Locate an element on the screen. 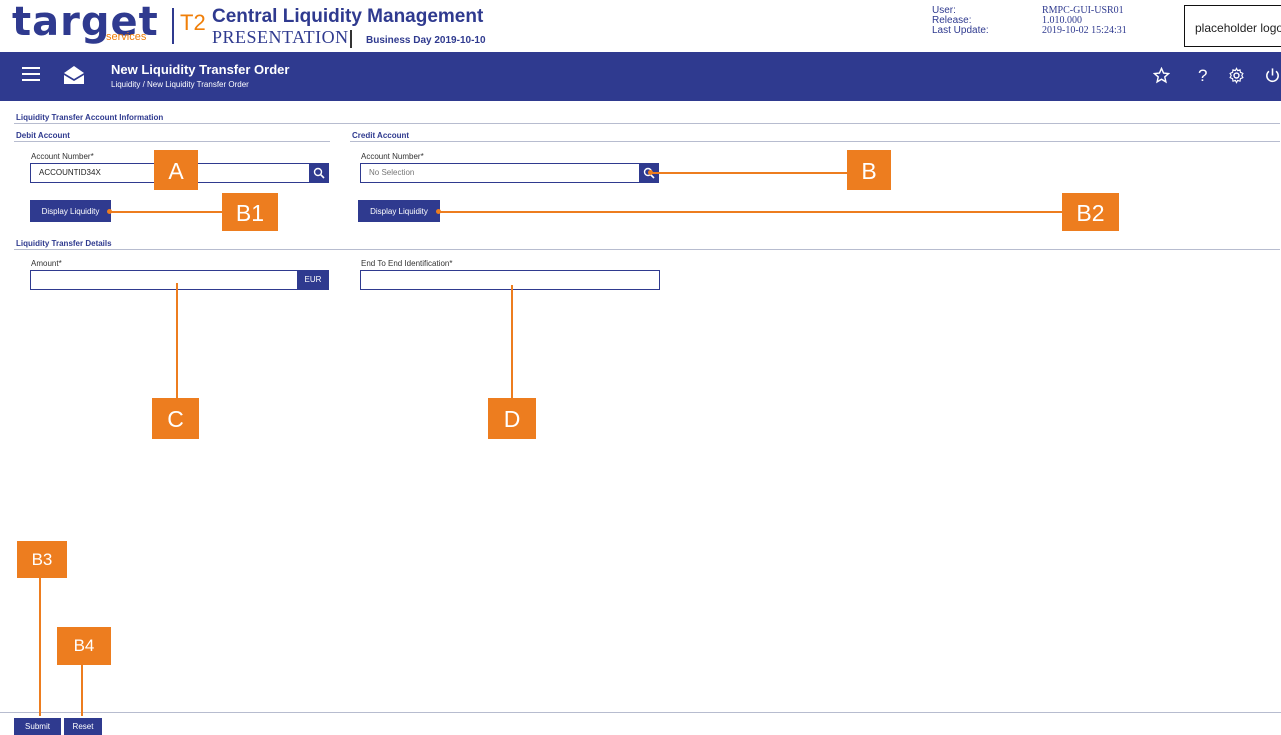  debit-account-title: Debit Account is located at coordinates (43, 135).